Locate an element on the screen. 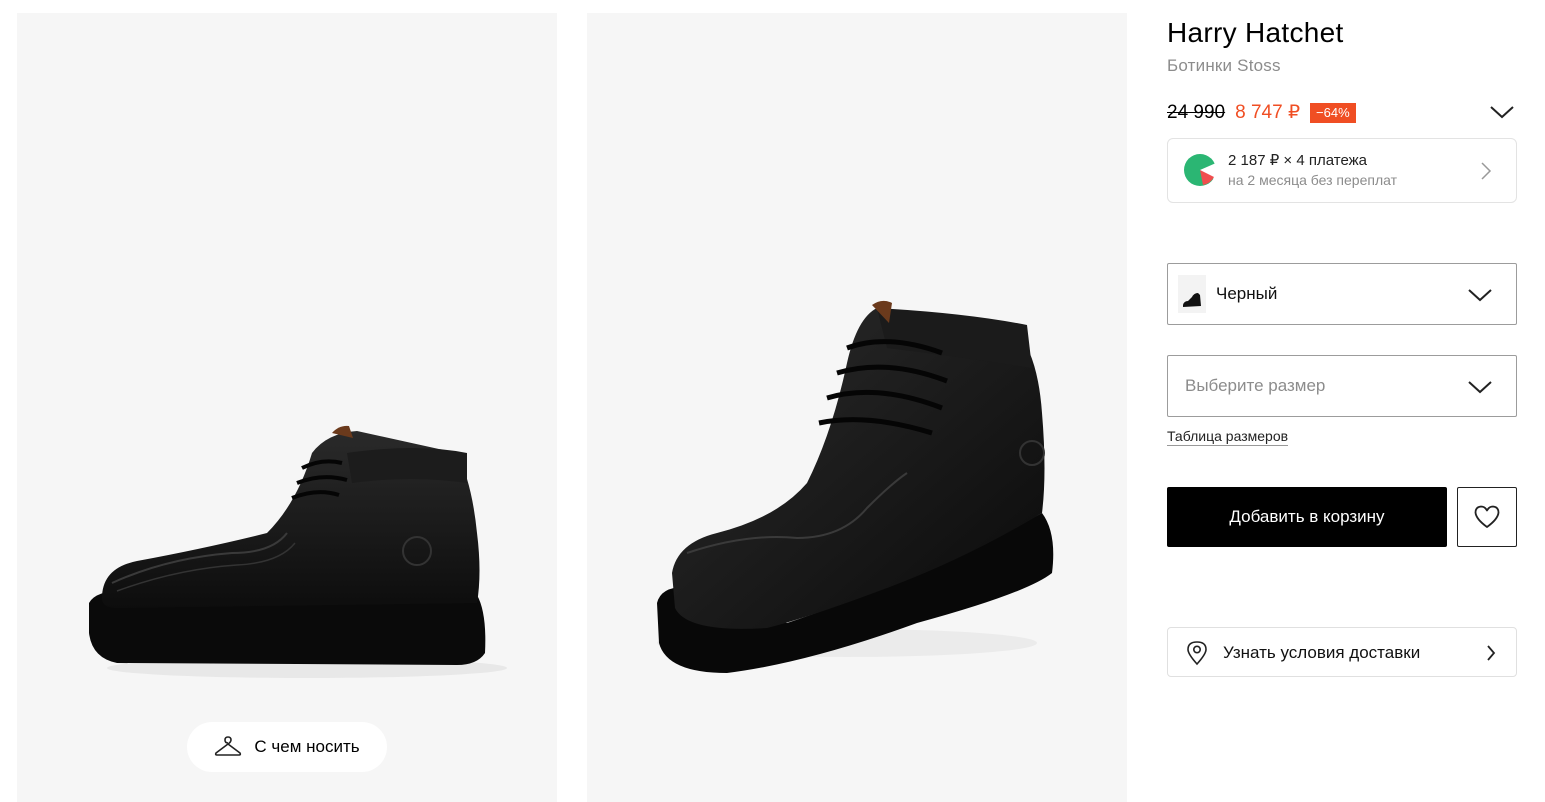 The width and height of the screenshot is (1545, 802). installment-amount: 2 187 ₽ × 4 платежа is located at coordinates (1297, 160).